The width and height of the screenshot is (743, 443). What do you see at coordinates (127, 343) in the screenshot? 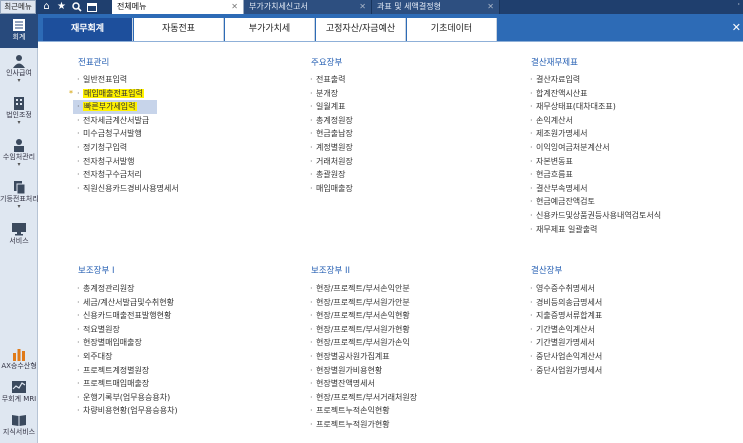
I see `menu-item: 현장별매입매출장` at bounding box center [127, 343].